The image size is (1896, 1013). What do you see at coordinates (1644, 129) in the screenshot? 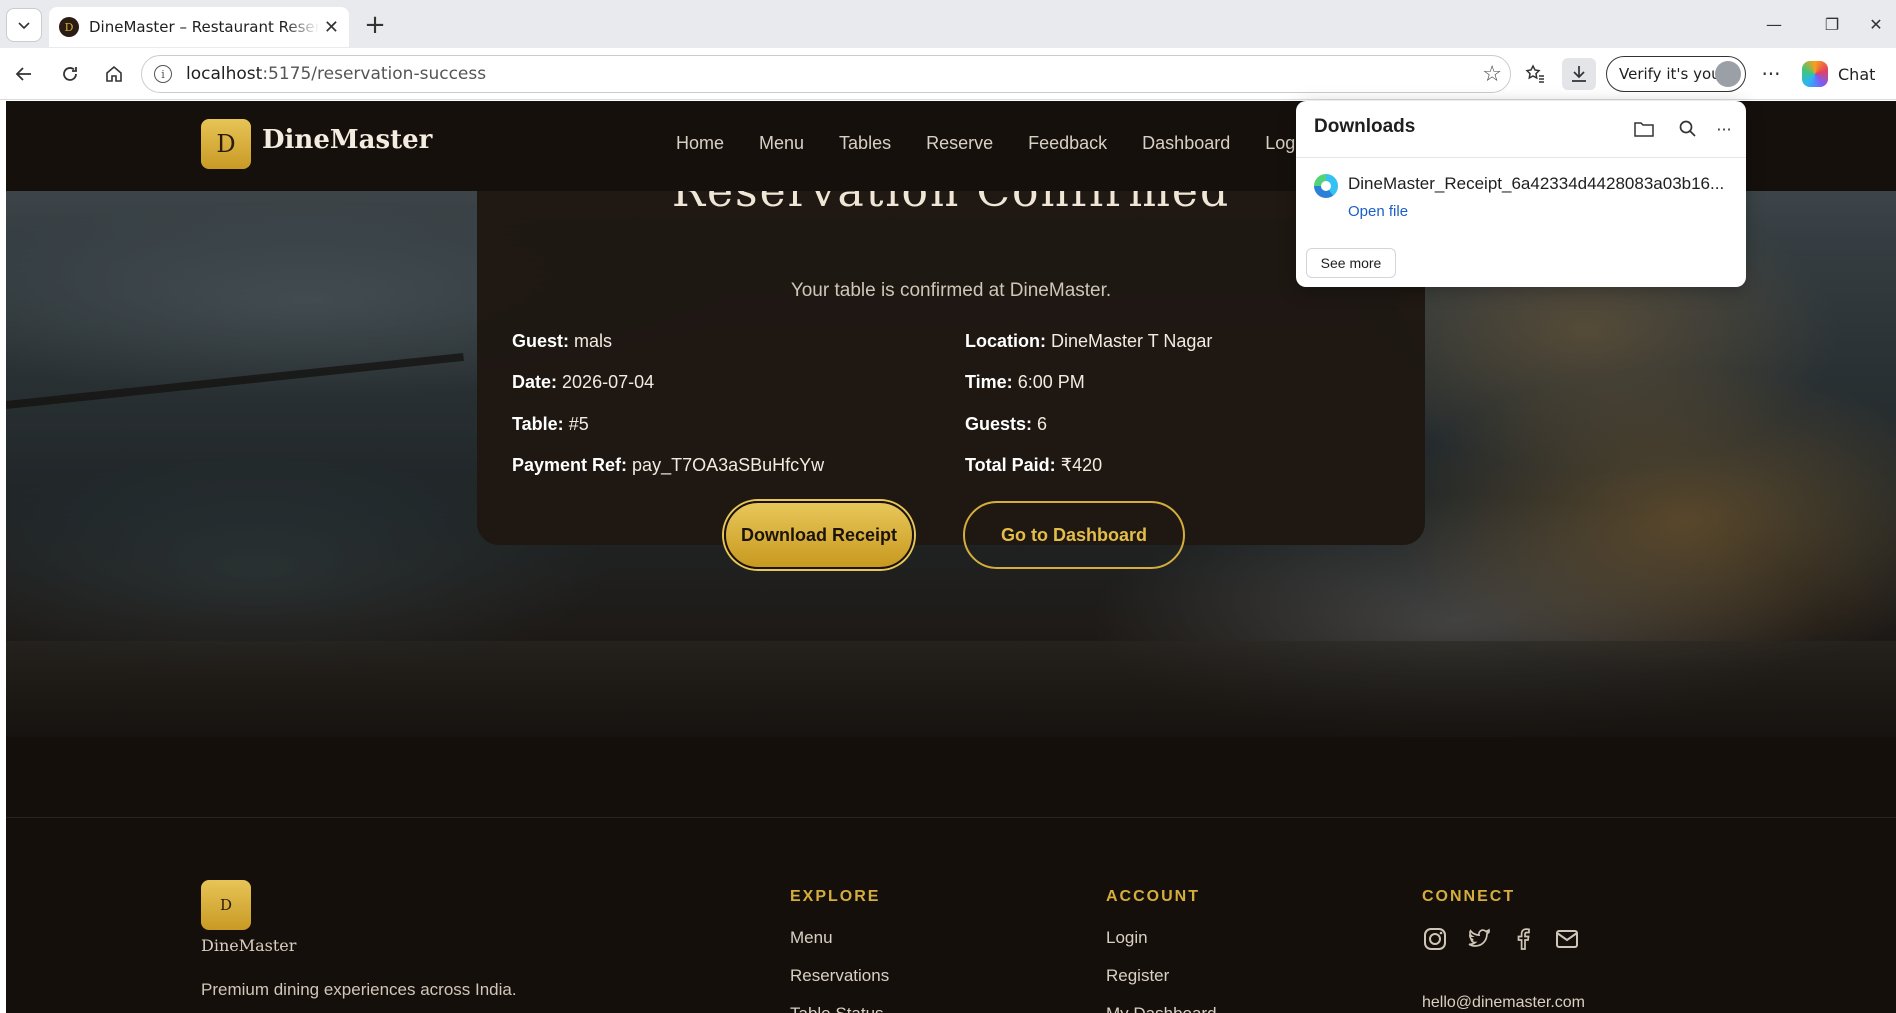
I see `folder-icon` at bounding box center [1644, 129].